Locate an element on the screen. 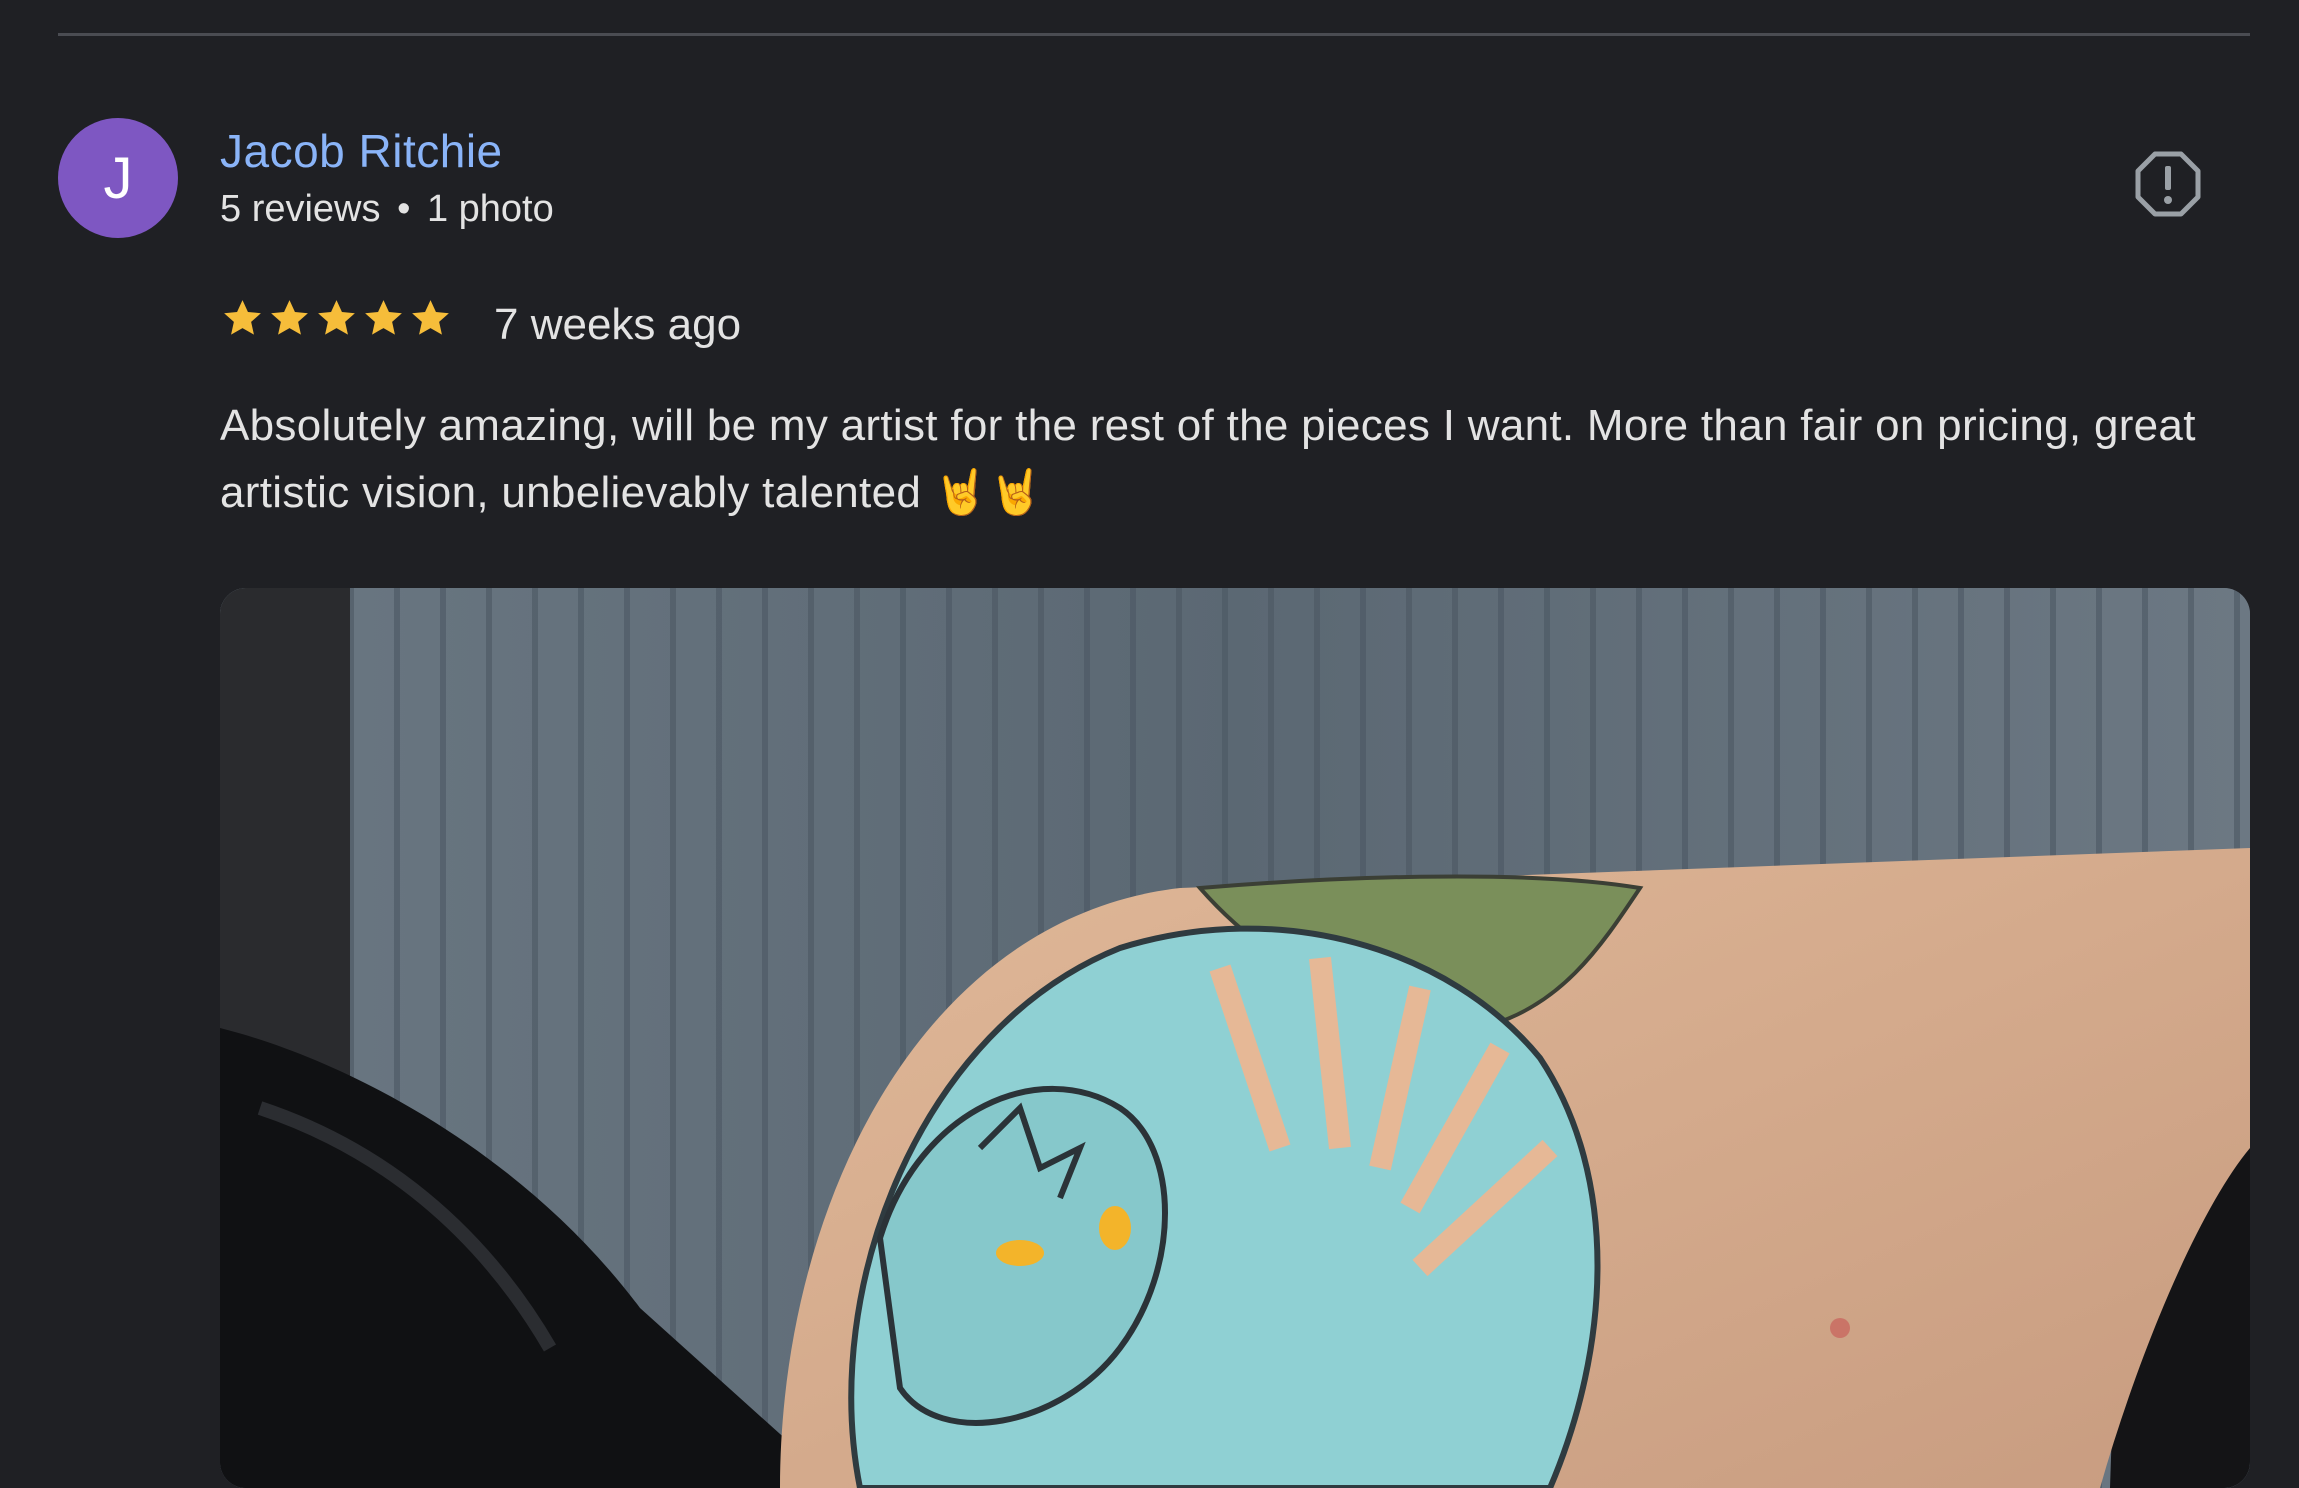 The width and height of the screenshot is (2299, 1488). section-divider is located at coordinates (1154, 34).